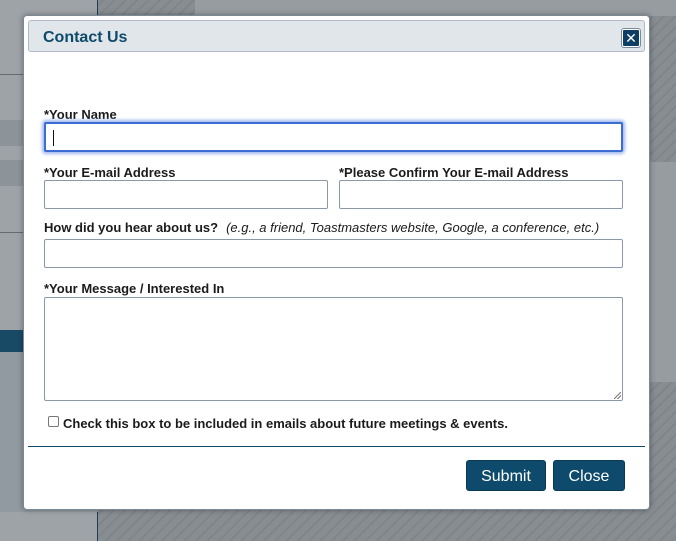 The image size is (676, 541). I want to click on text-caret, so click(53, 138).